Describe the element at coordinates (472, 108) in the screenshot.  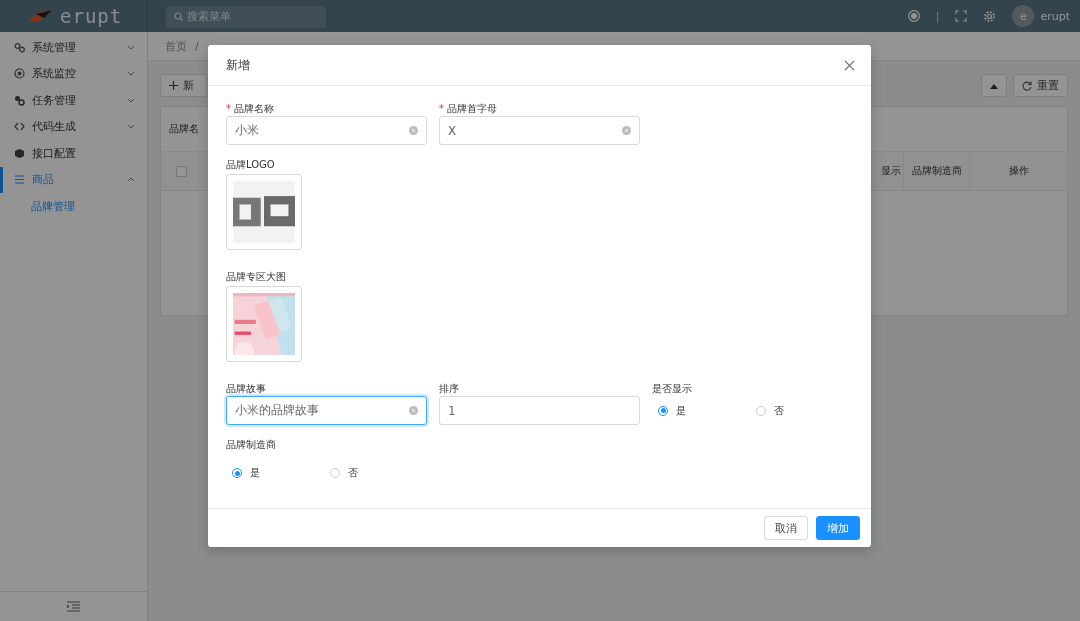
I see `field-label: 品牌首字母` at that location.